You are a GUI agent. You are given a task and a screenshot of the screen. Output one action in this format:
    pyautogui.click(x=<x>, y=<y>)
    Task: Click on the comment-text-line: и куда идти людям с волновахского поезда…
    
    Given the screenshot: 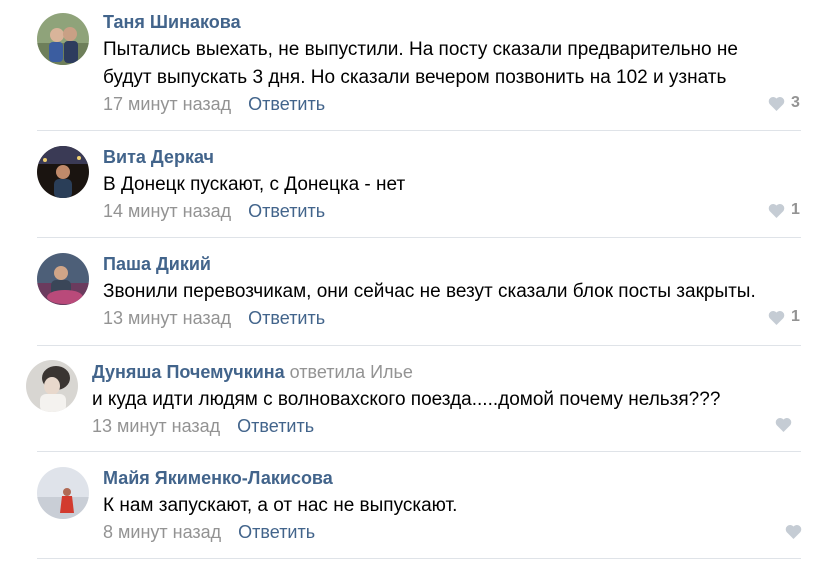 What is the action you would take?
    pyautogui.click(x=406, y=399)
    